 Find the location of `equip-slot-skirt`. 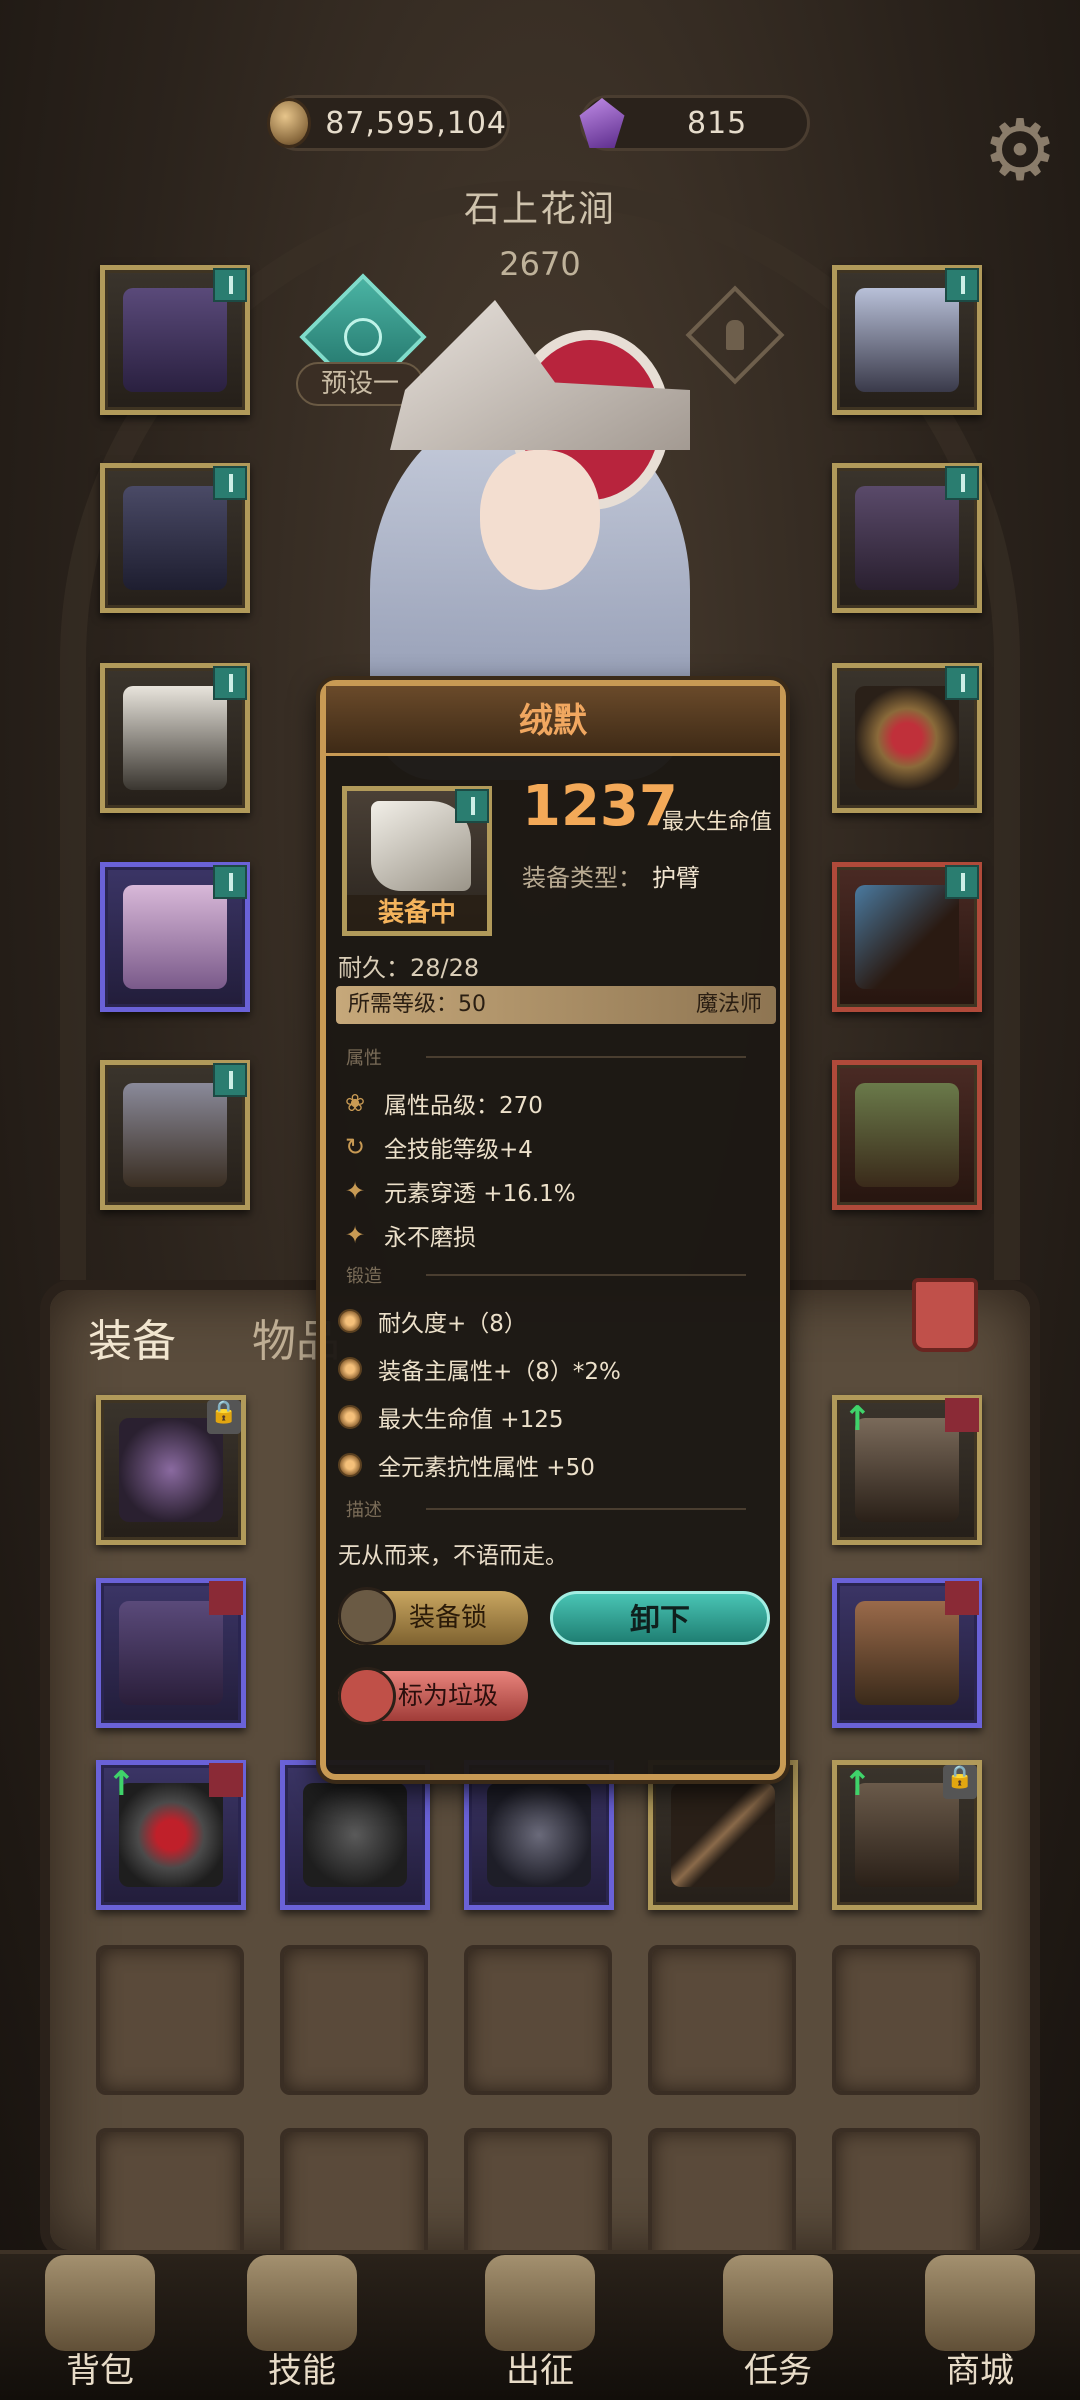

equip-slot-skirt is located at coordinates (175, 937).